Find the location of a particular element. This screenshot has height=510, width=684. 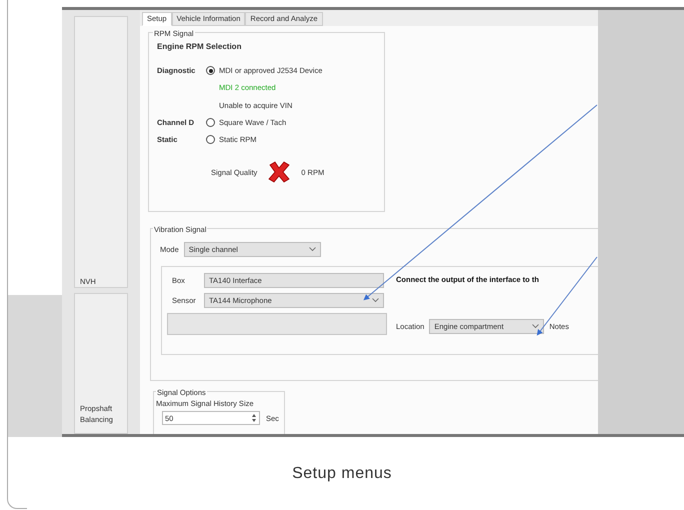

section-heading: Engine RPM Selection is located at coordinates (199, 47).